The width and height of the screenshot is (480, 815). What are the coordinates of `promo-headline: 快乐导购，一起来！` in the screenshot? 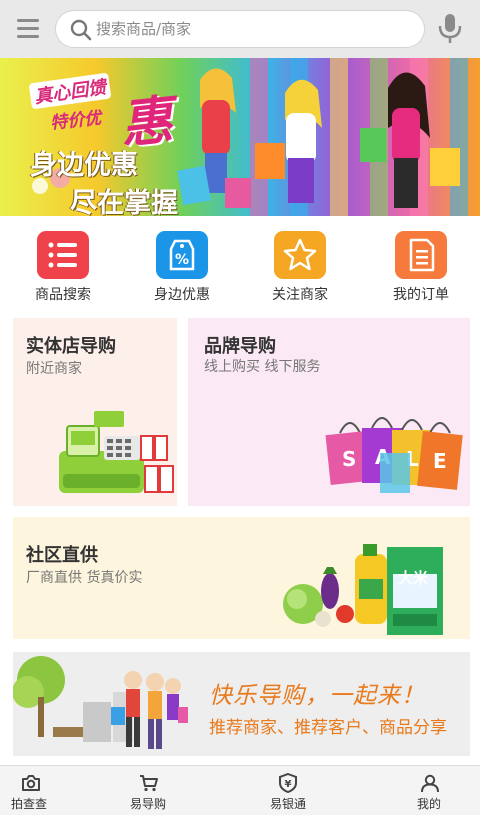 It's located at (317, 696).